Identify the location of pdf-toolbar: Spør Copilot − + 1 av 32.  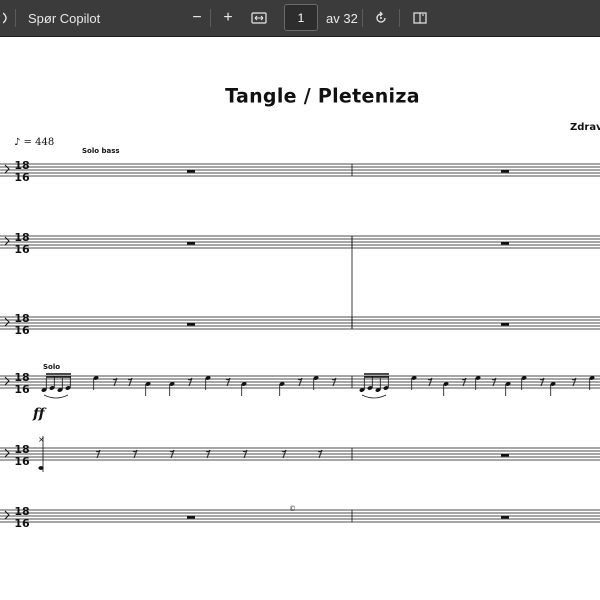
(300, 18).